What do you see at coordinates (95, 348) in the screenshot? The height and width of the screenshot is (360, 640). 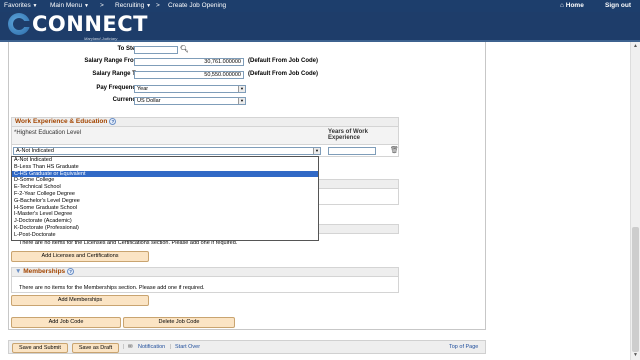 I see `save-as-draft-button: Save as Draft` at bounding box center [95, 348].